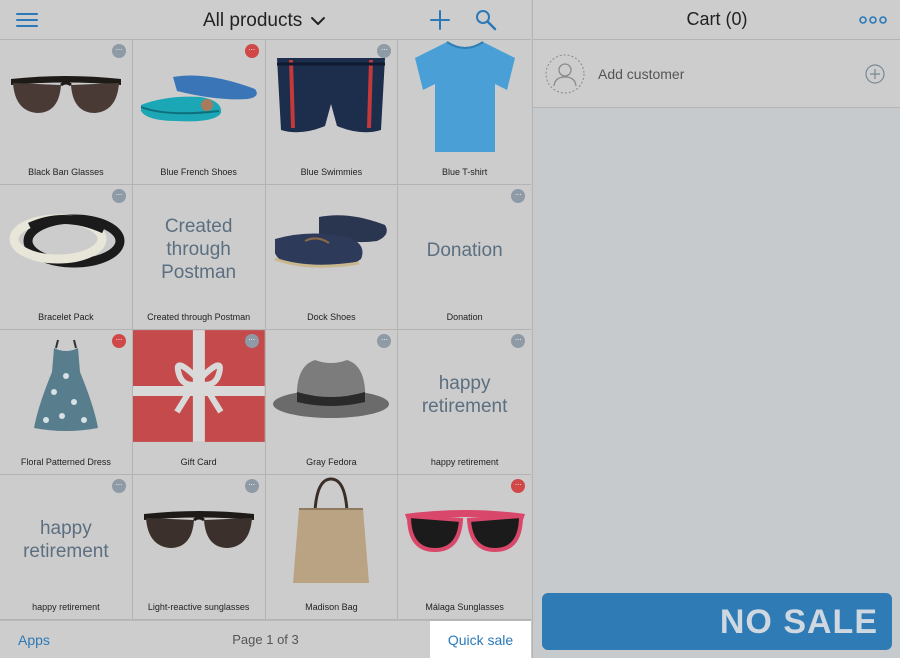 The height and width of the screenshot is (658, 900). I want to click on product-name: Bracelet Pack, so click(66, 317).